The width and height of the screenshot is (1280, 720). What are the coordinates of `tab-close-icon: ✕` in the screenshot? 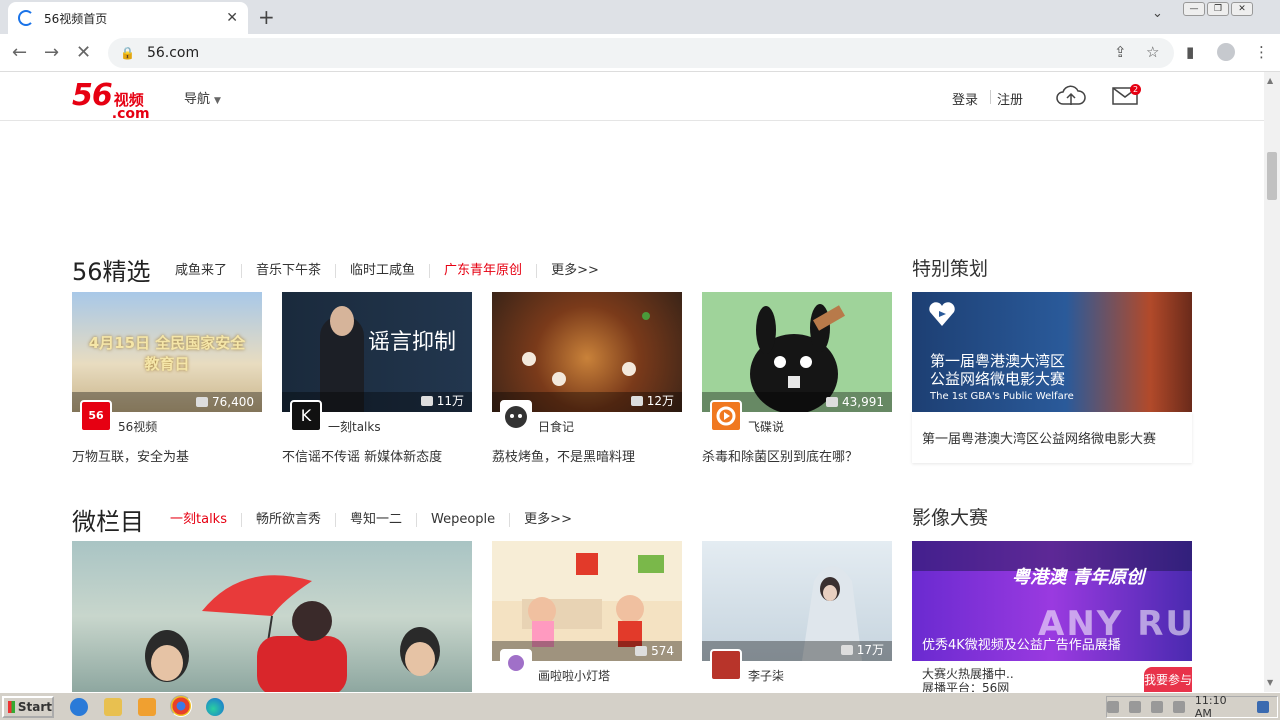 It's located at (232, 18).